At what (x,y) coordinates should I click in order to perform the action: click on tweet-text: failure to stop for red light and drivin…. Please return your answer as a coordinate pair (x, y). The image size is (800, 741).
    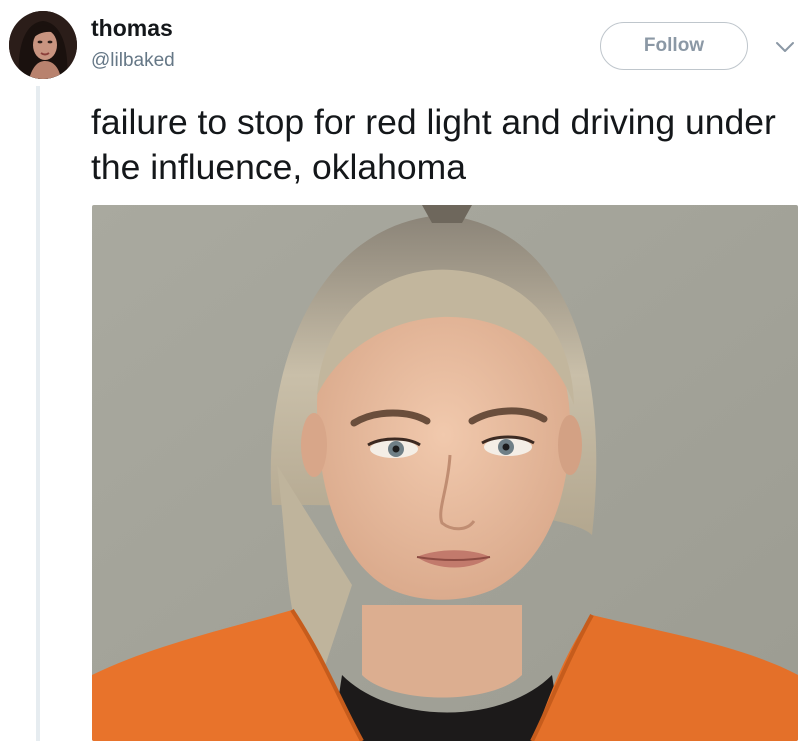
    Looking at the image, I should click on (433, 144).